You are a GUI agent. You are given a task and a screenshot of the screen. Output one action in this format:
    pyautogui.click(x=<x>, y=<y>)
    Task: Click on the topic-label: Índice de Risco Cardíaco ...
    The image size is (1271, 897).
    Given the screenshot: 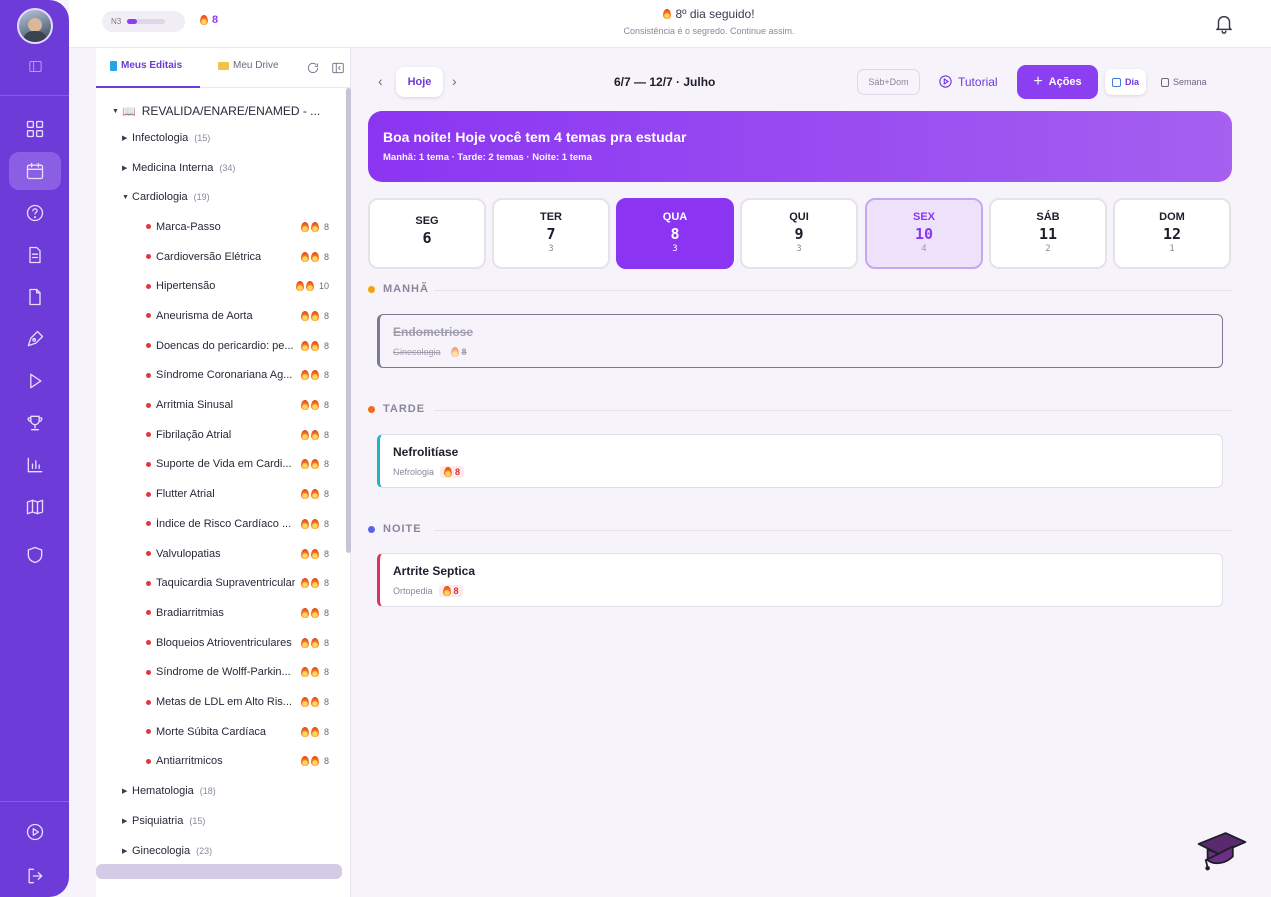 What is the action you would take?
    pyautogui.click(x=224, y=523)
    